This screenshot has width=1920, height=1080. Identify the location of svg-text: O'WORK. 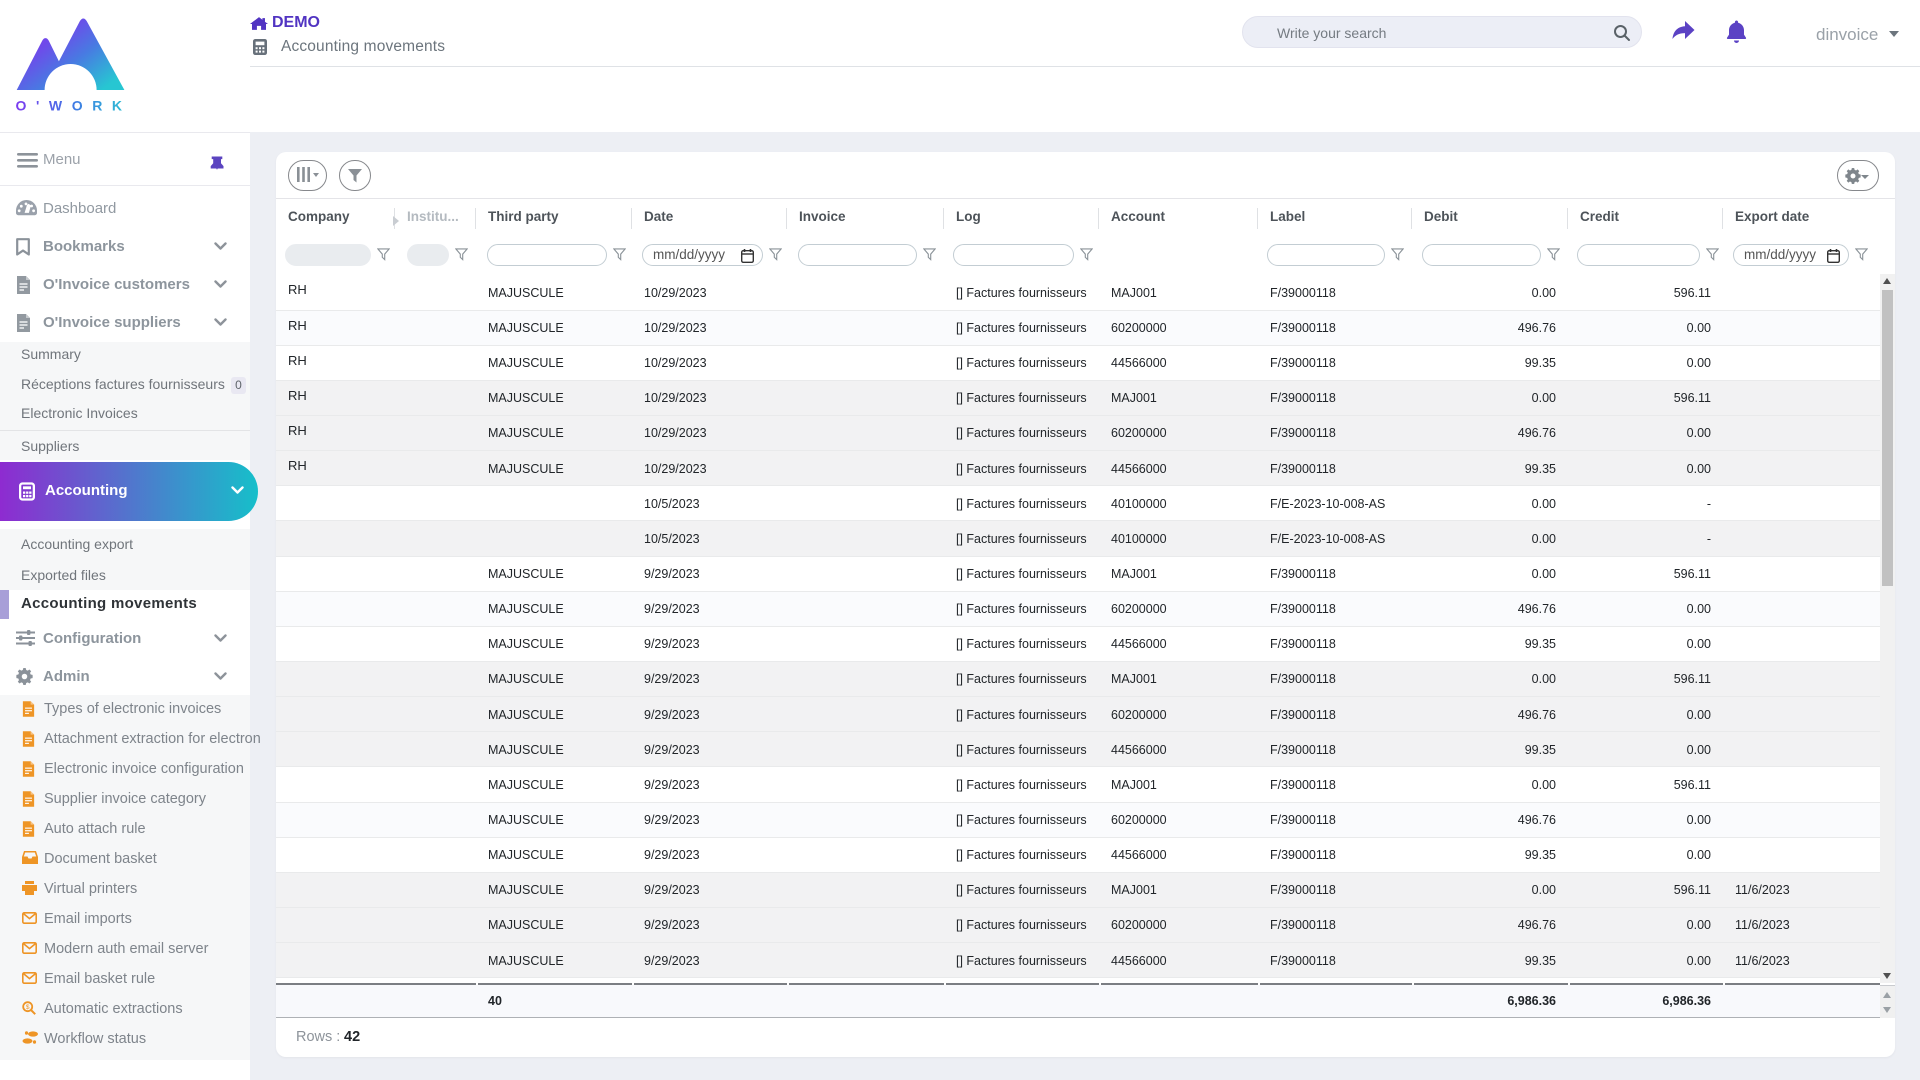
(74, 106).